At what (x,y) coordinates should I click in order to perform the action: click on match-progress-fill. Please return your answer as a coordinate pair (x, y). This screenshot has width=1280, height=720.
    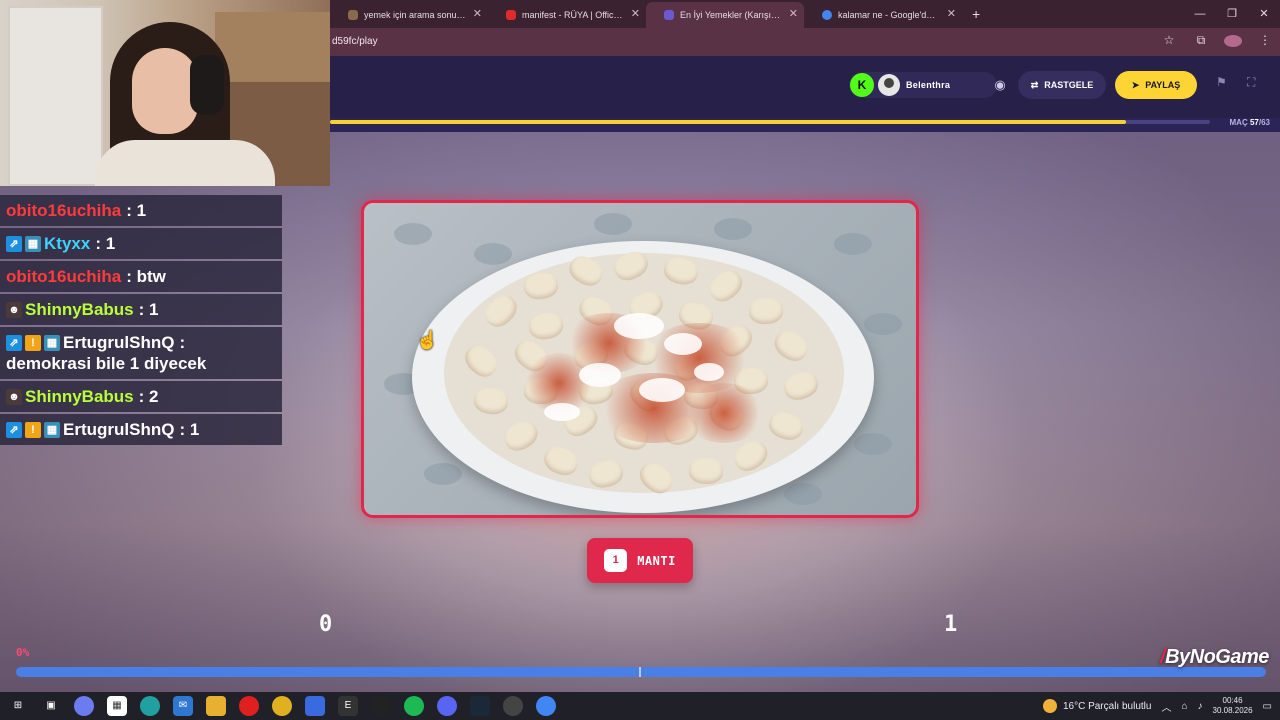
    Looking at the image, I should click on (728, 122).